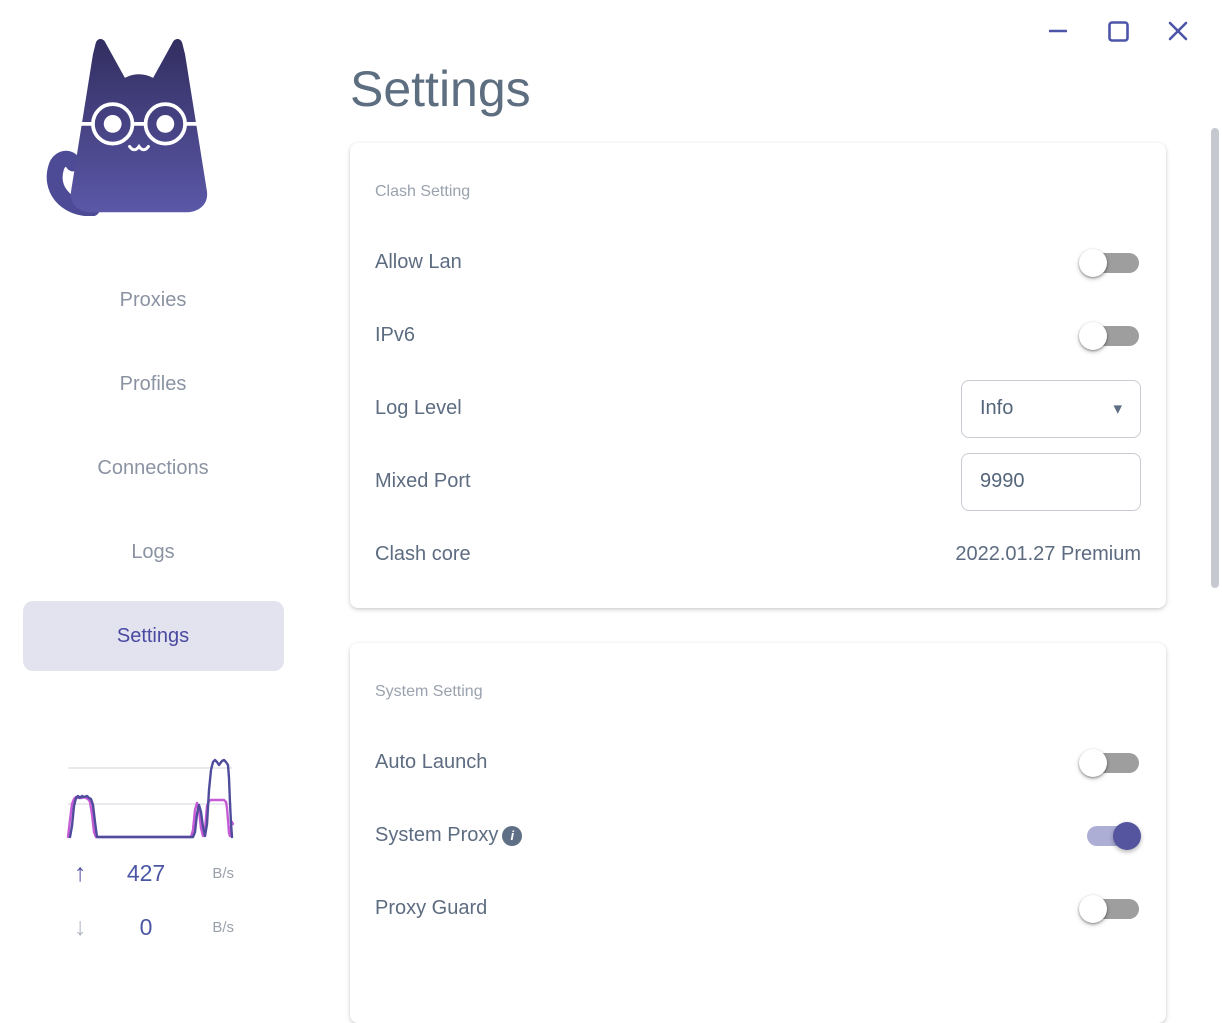 The width and height of the screenshot is (1222, 1023). Describe the element at coordinates (423, 481) in the screenshot. I see `mixed-port-label: Mixed Port` at that location.